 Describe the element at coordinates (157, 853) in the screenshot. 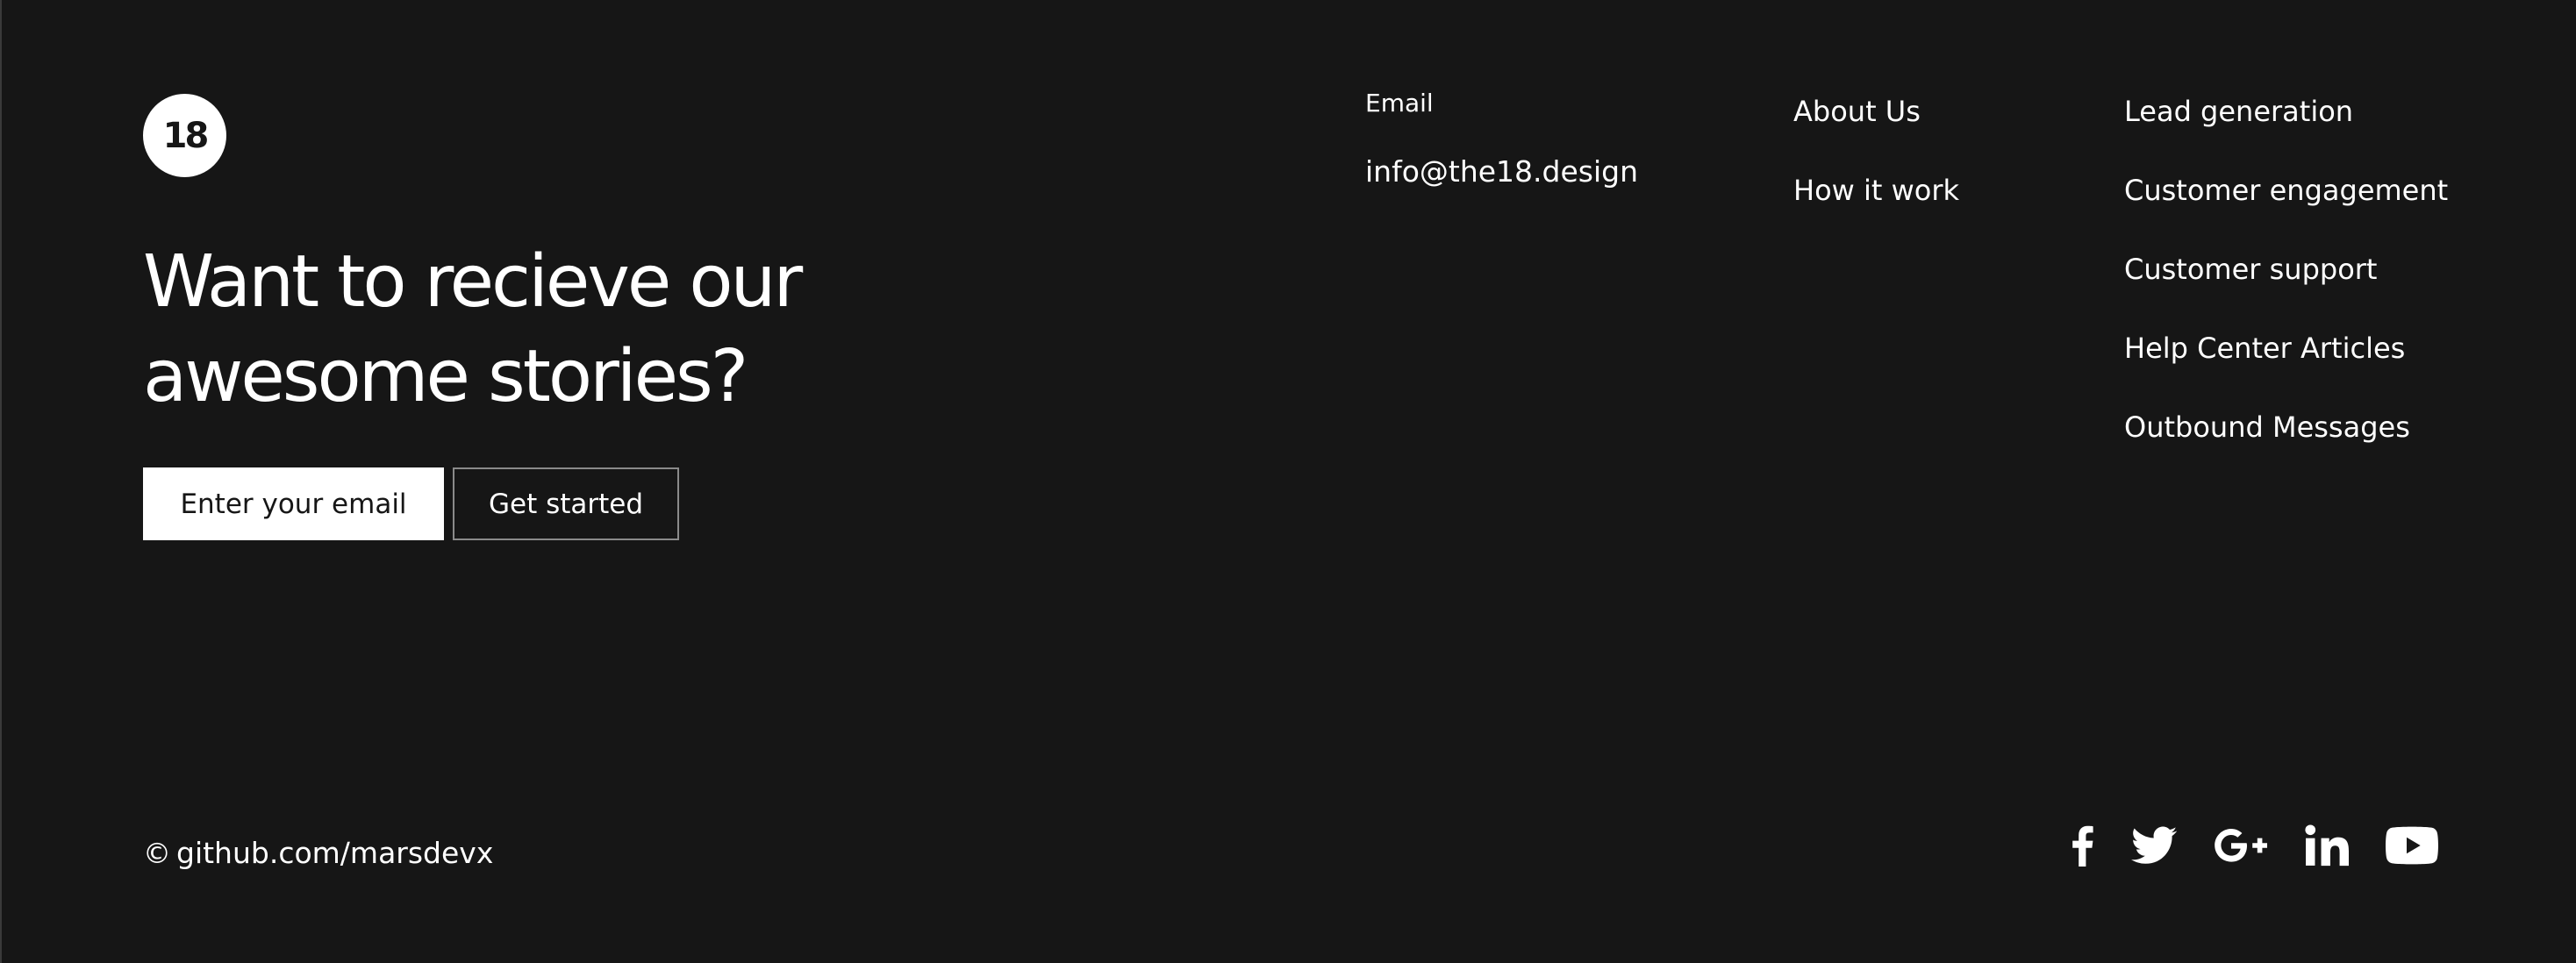

I see `copyright-icon: ©` at that location.